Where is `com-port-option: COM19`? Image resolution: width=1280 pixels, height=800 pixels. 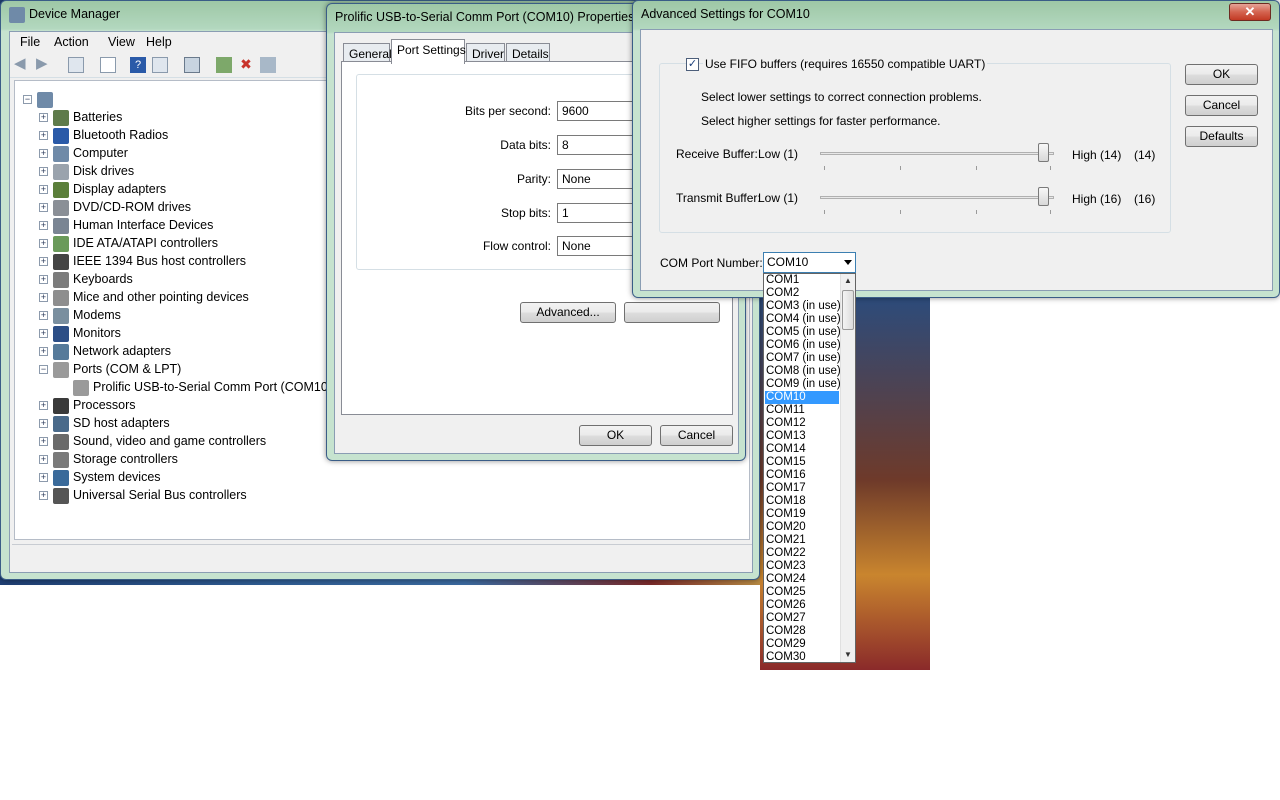 com-port-option: COM19 is located at coordinates (802, 514).